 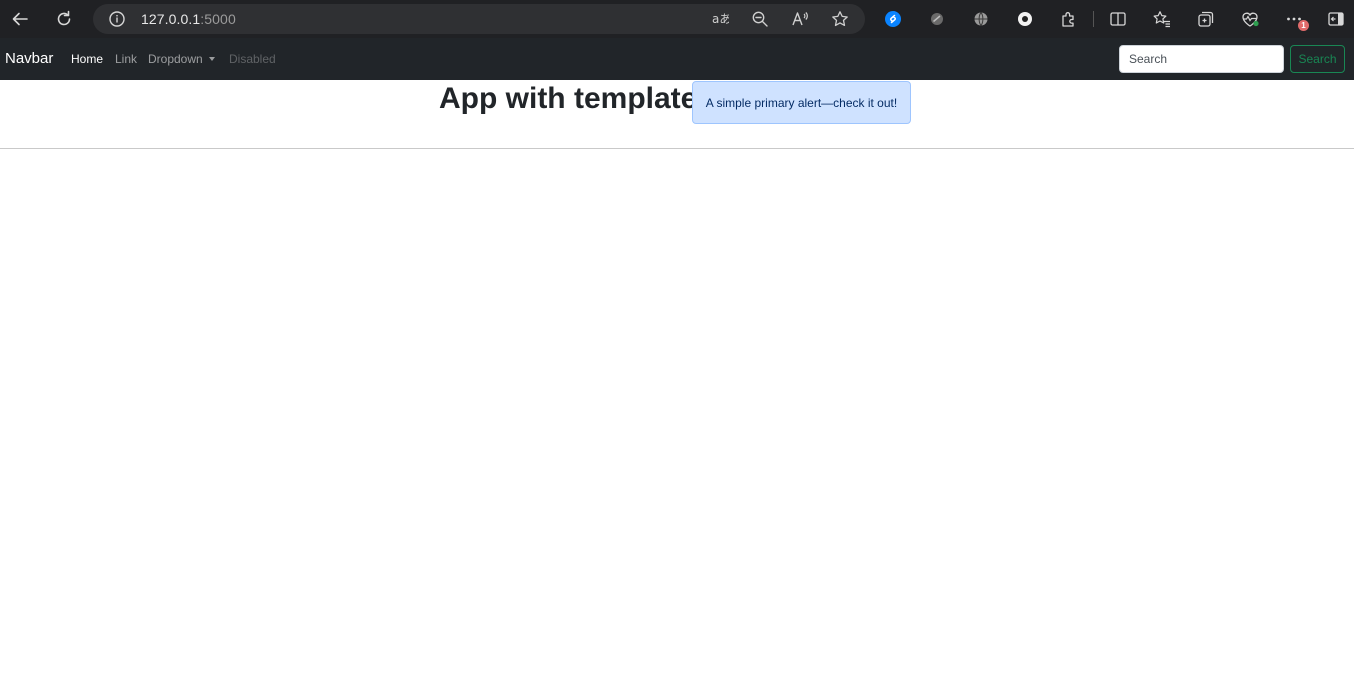 I want to click on primary-alert: A simple primary alert—check it out!, so click(x=801, y=102).